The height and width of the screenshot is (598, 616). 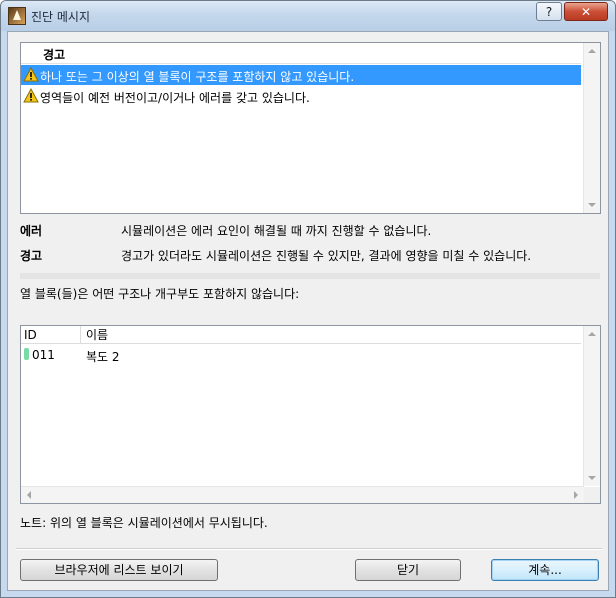 What do you see at coordinates (591, 406) in the screenshot?
I see `table-vertical-scrollbar` at bounding box center [591, 406].